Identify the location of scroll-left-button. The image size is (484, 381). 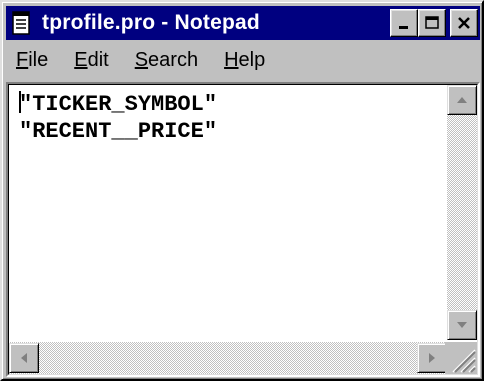
(24, 358).